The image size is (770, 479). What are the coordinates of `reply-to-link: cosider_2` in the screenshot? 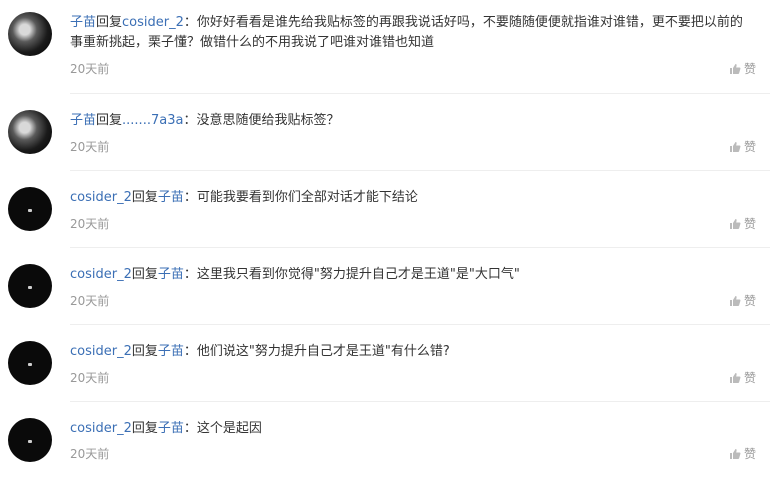 It's located at (153, 22).